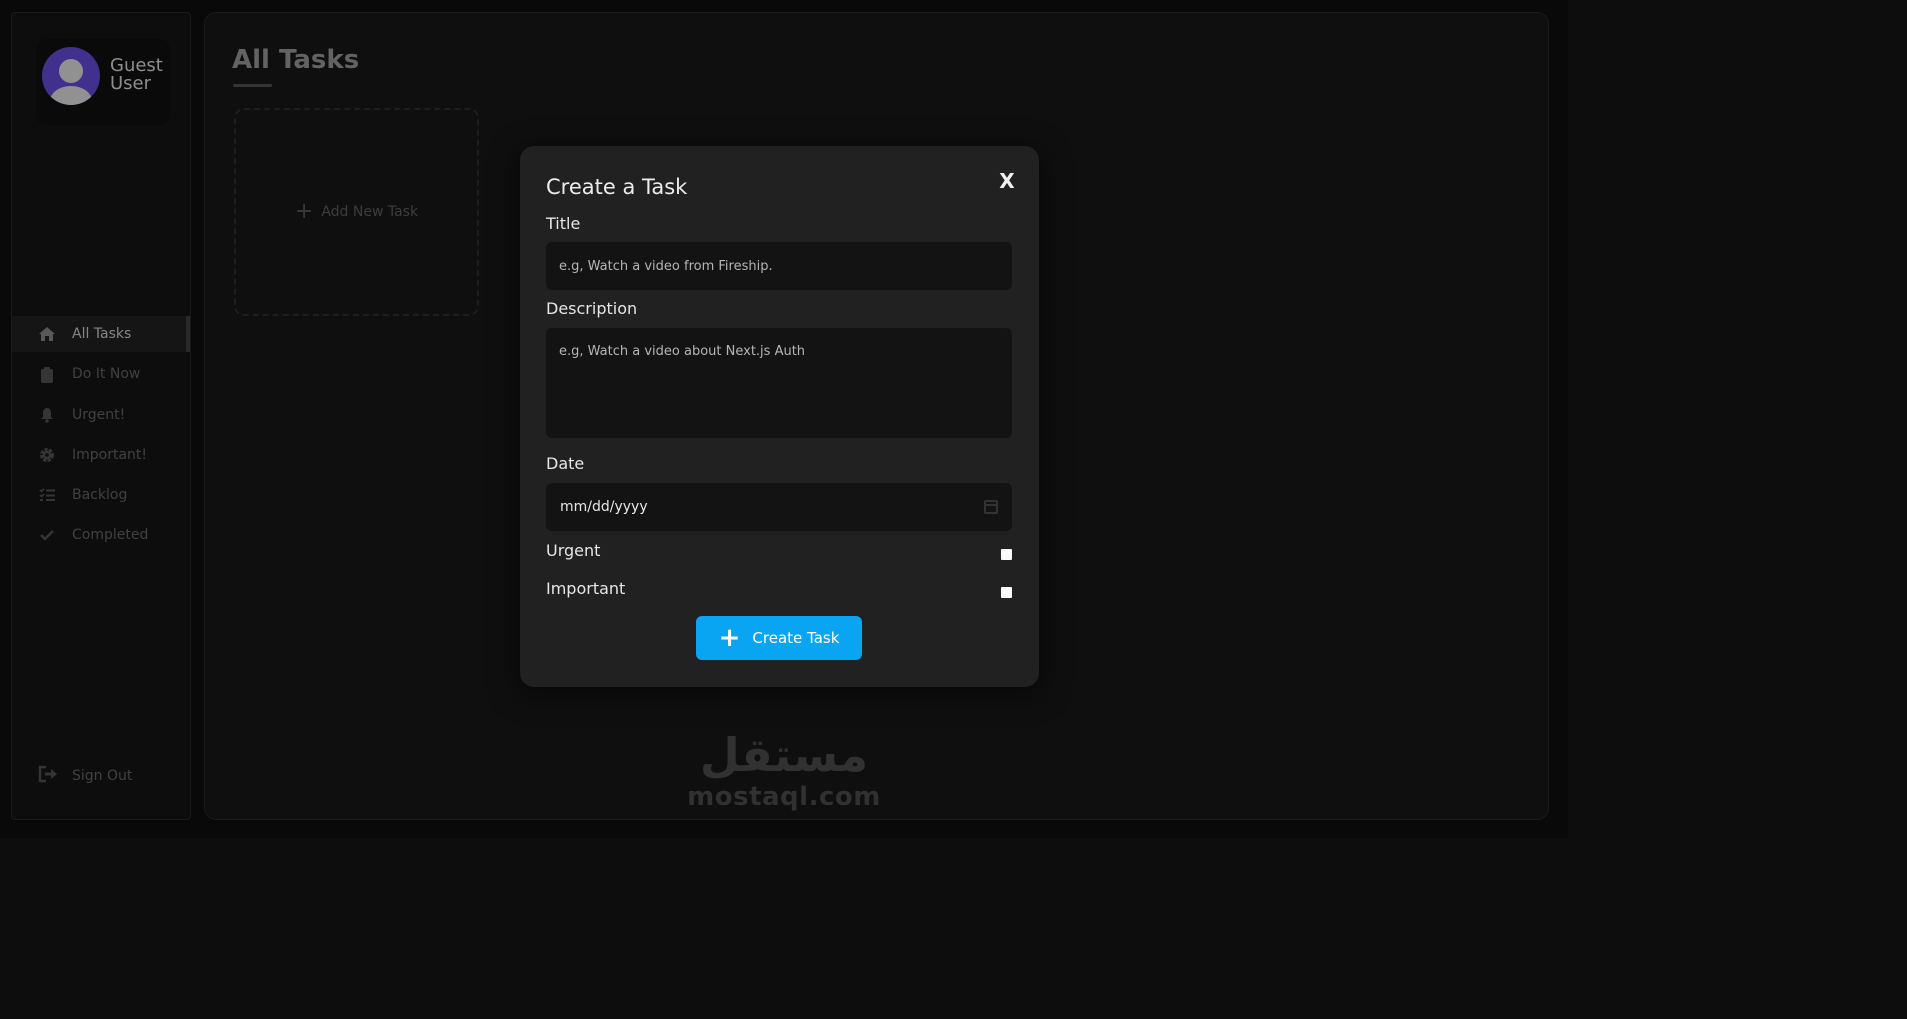 This screenshot has width=1907, height=1019. Describe the element at coordinates (779, 266) in the screenshot. I see `title-input` at that location.